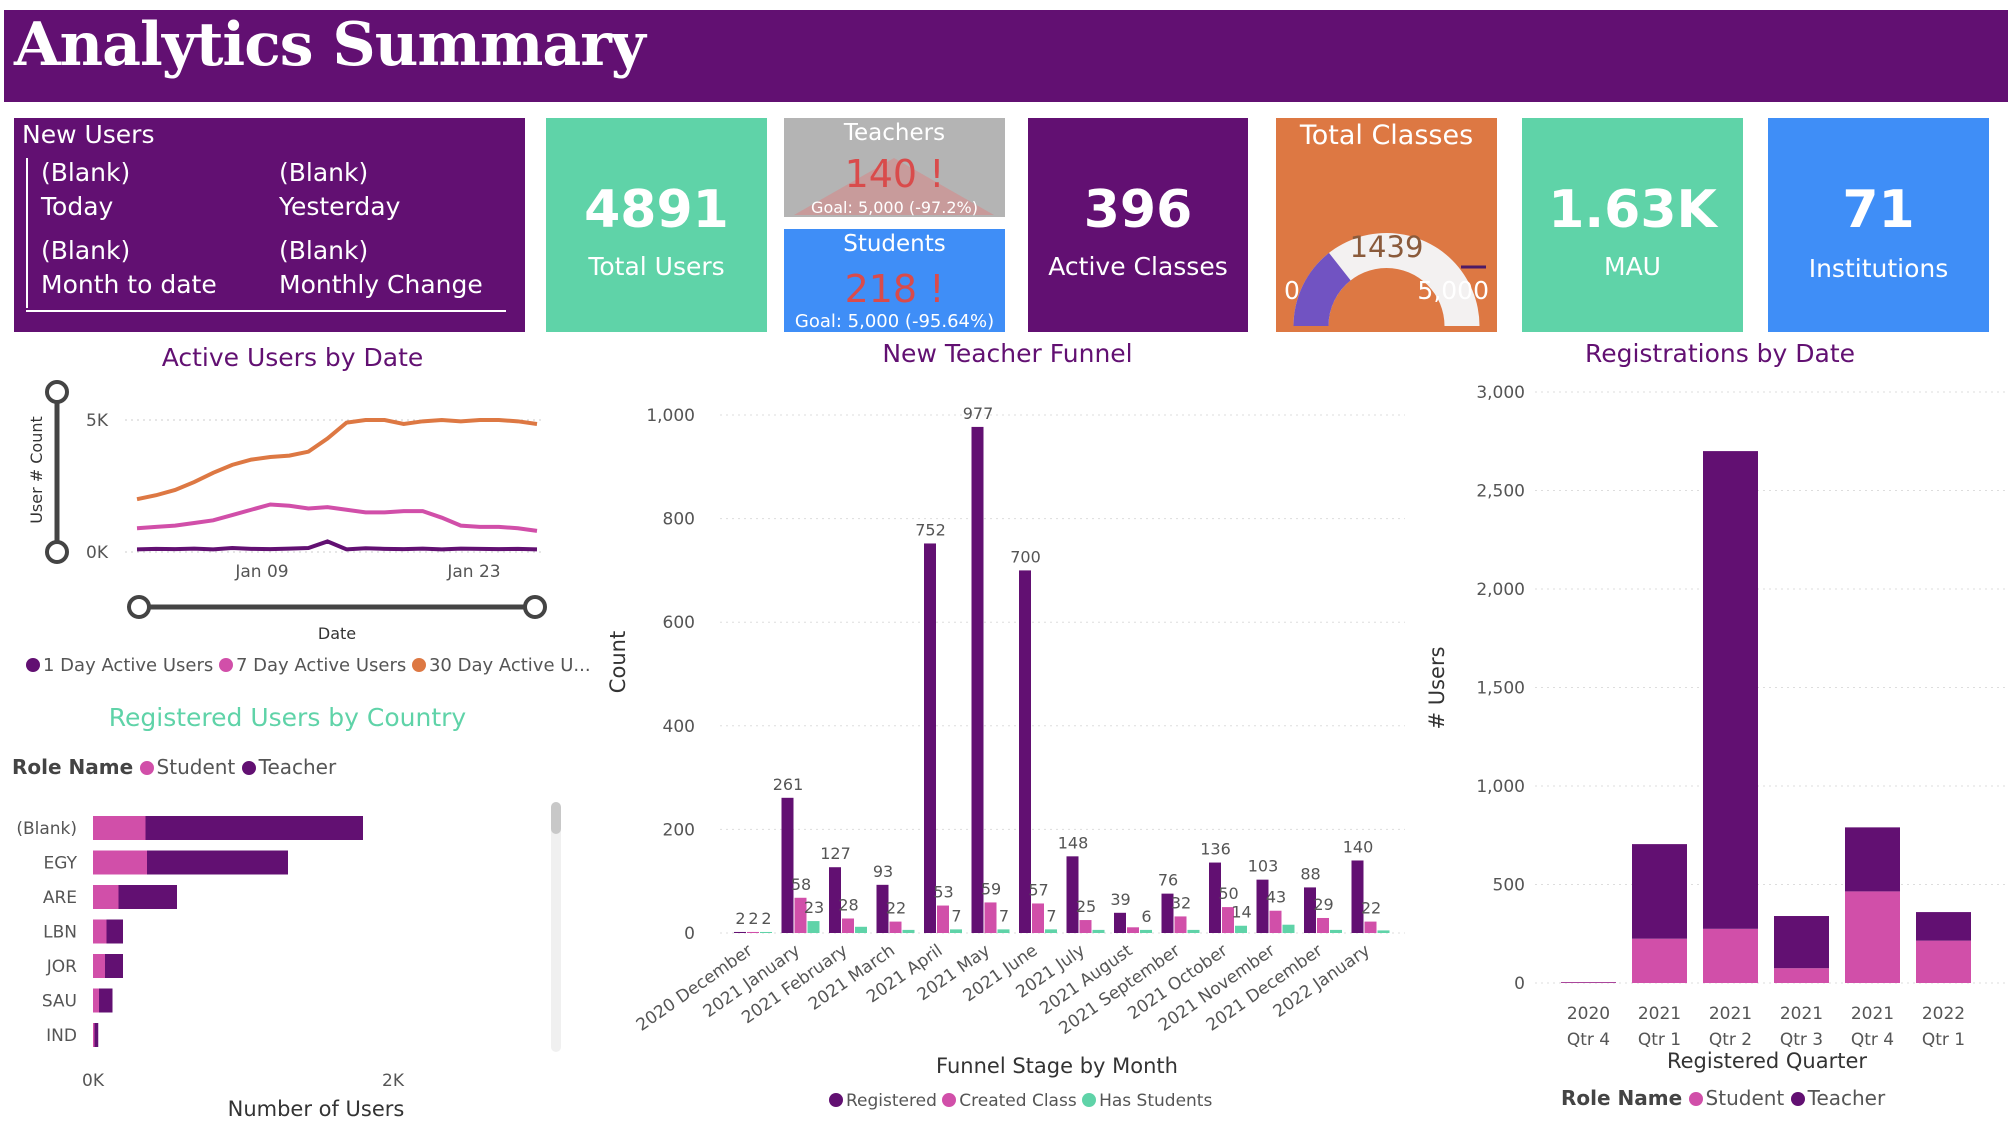  I want to click on funnel-data-label: 148, so click(1073, 842).